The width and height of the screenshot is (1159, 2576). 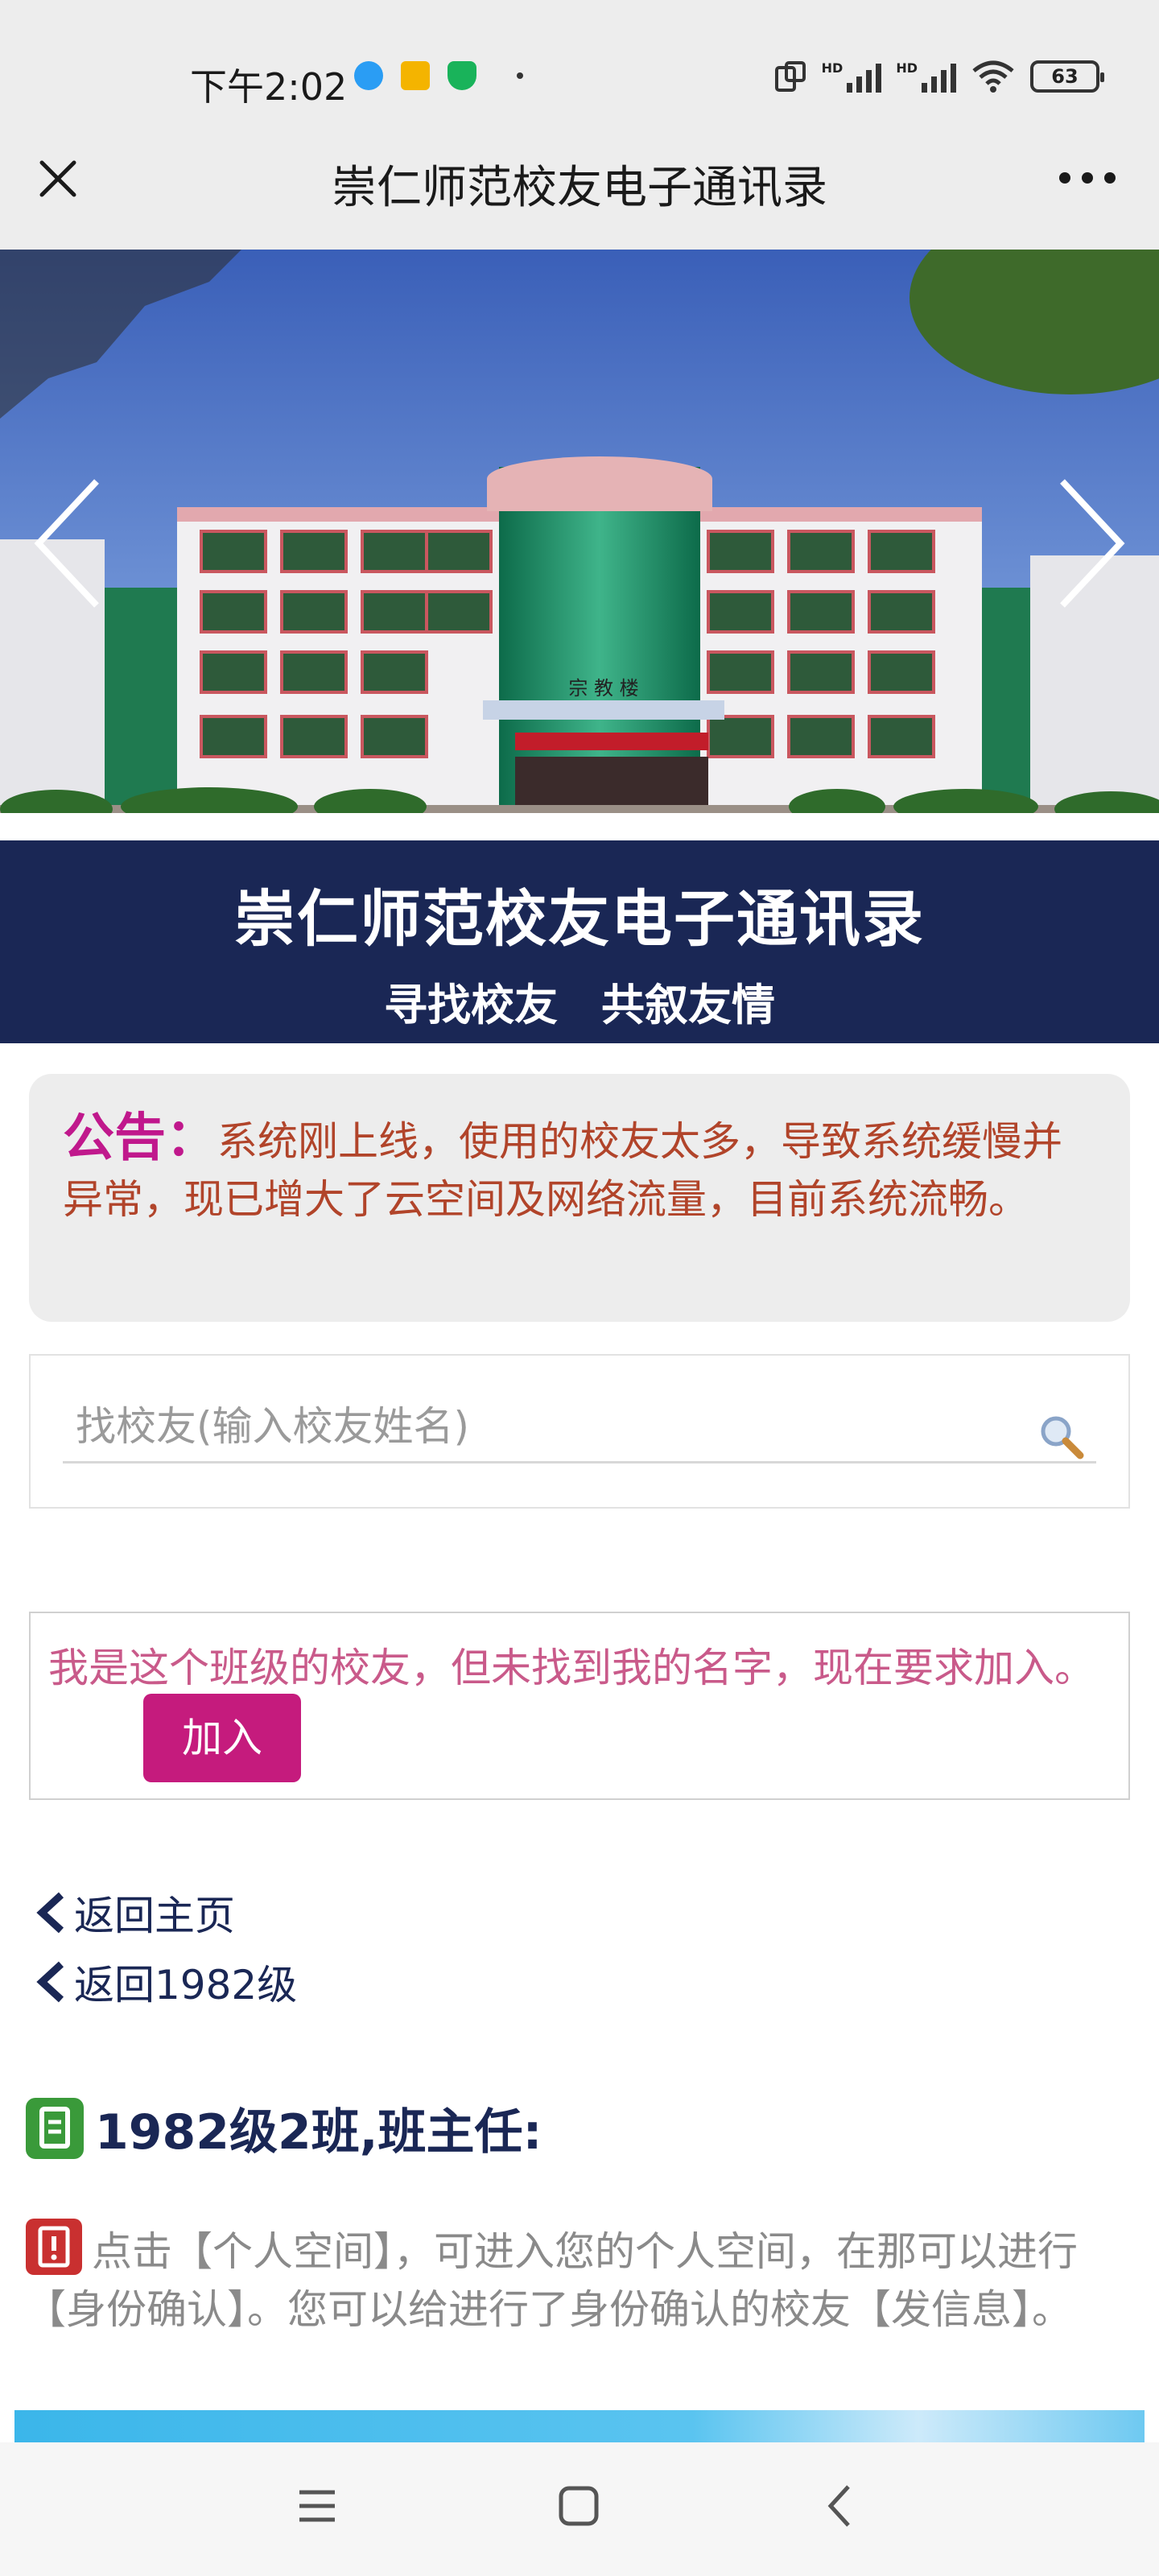 I want to click on hero-title: 崇仁师范校友电子通讯录, so click(x=579, y=919).